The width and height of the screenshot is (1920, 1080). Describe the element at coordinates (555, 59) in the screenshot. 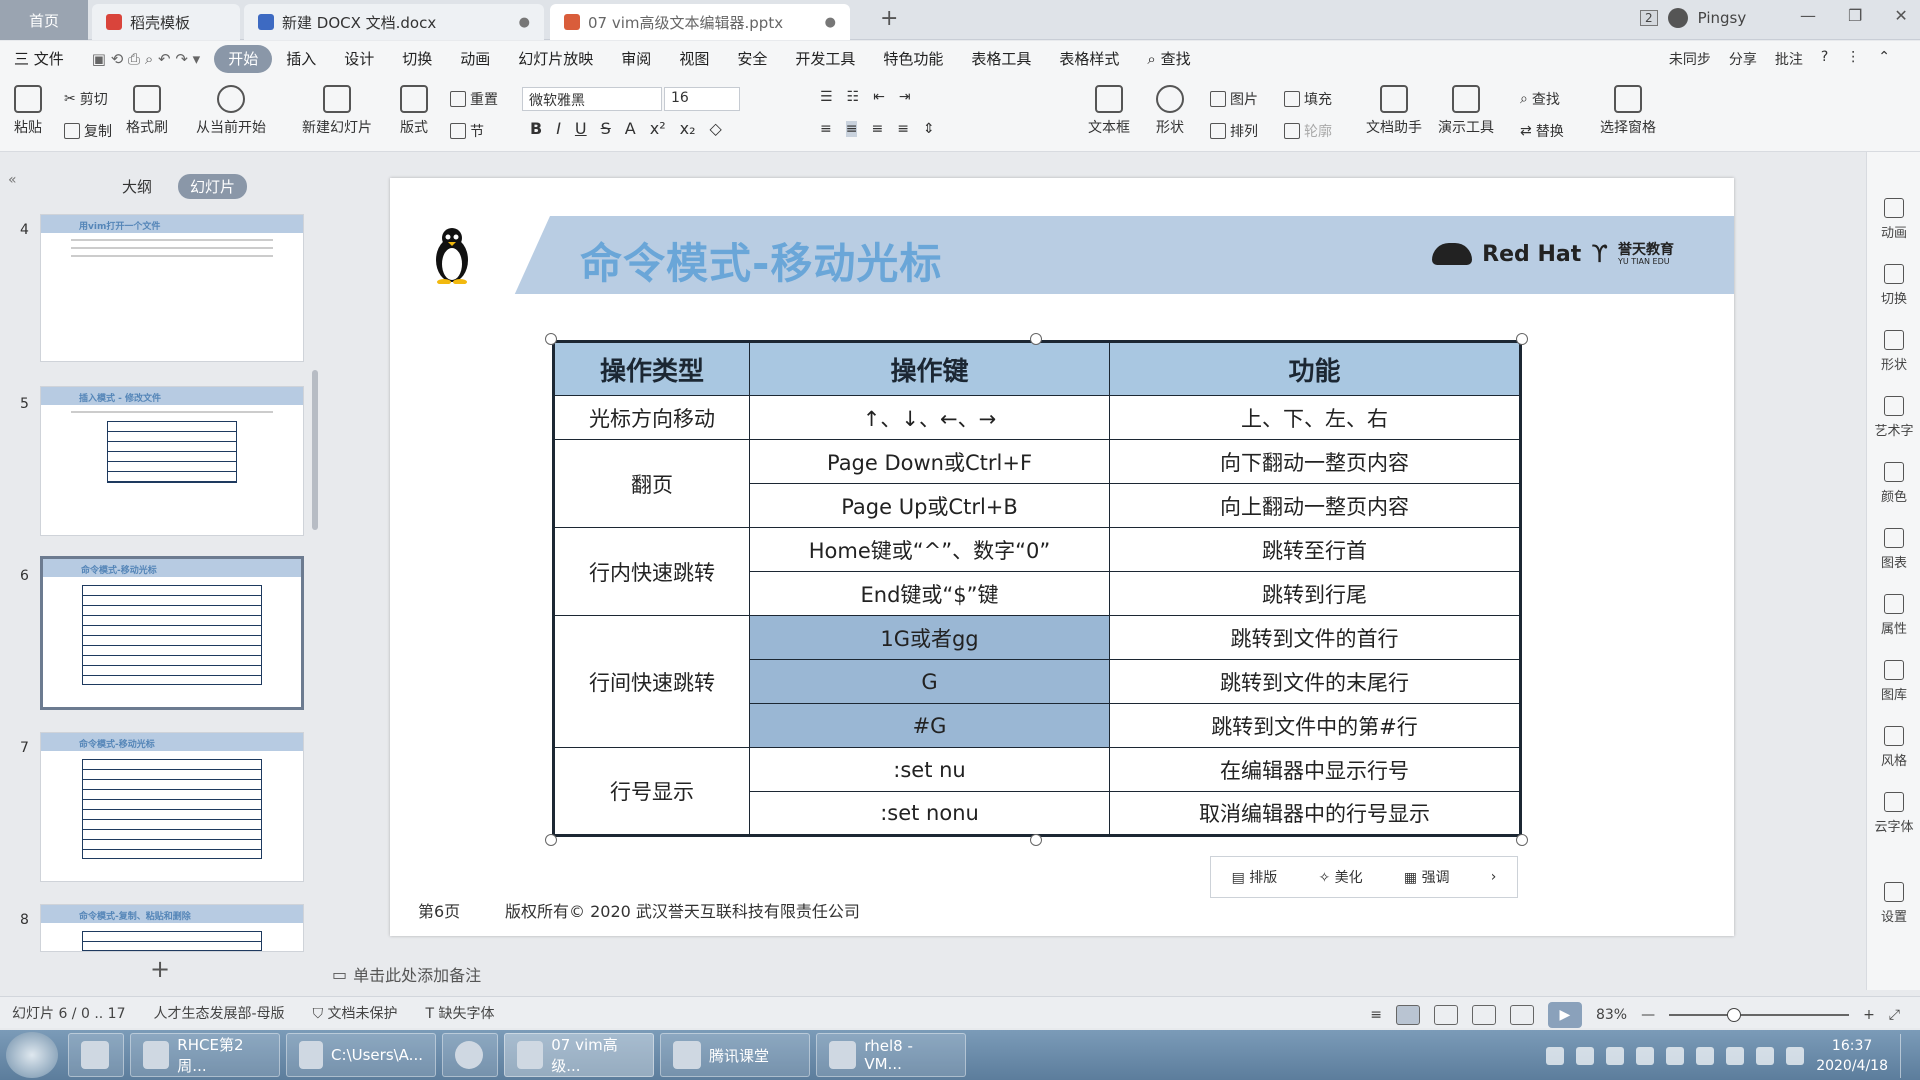

I see `menu-slideshow: 幻灯片放映` at that location.